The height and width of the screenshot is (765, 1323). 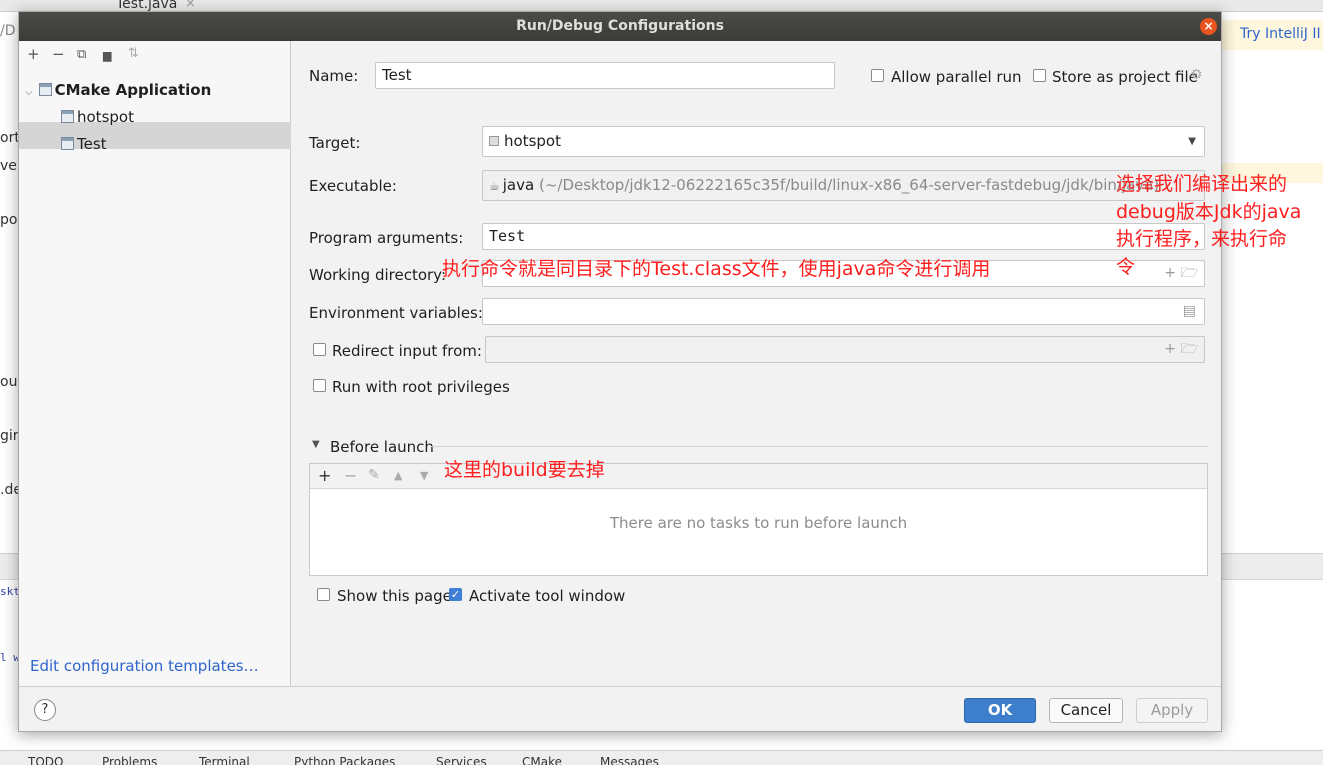 What do you see at coordinates (10, 138) in the screenshot?
I see `ide-side-fragment: ort` at bounding box center [10, 138].